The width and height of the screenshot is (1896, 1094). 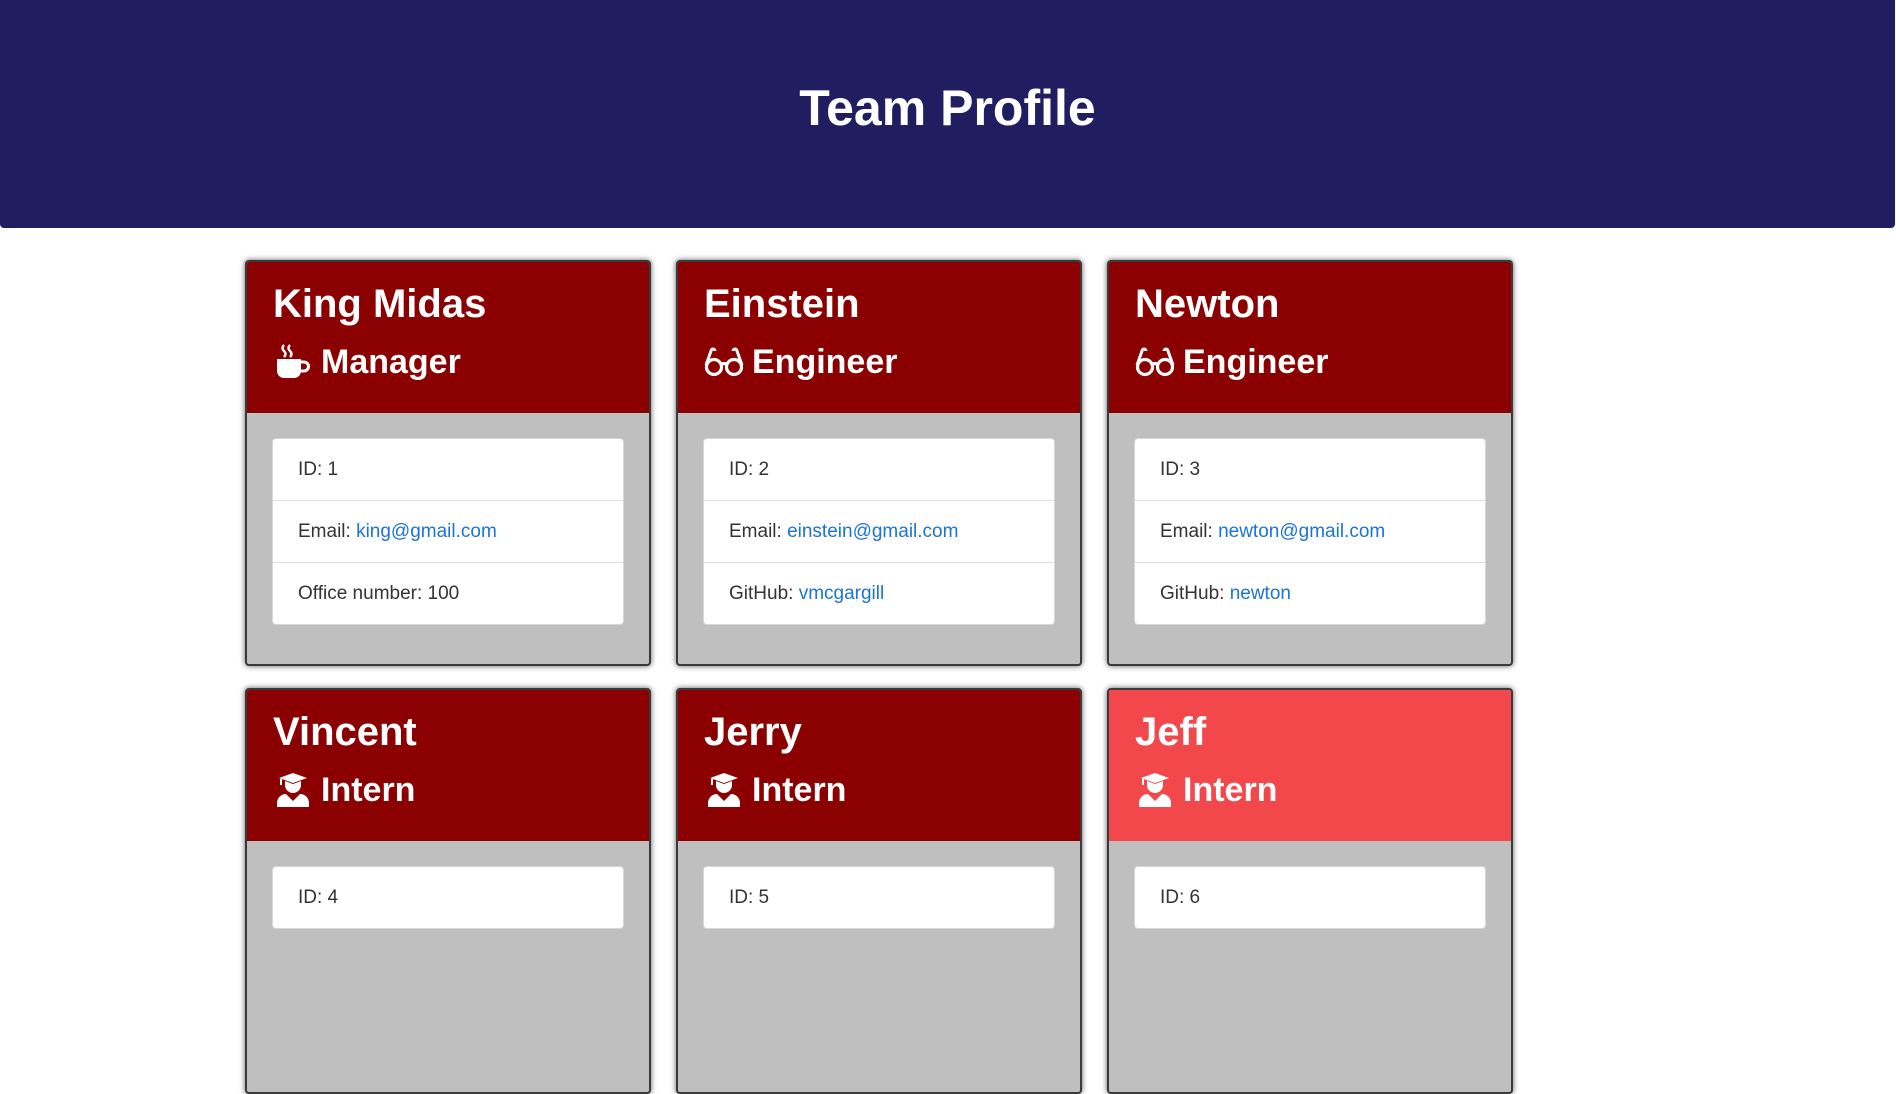 I want to click on employee-card-hovered: Jeff Intern ID: 6, so click(x=1310, y=891).